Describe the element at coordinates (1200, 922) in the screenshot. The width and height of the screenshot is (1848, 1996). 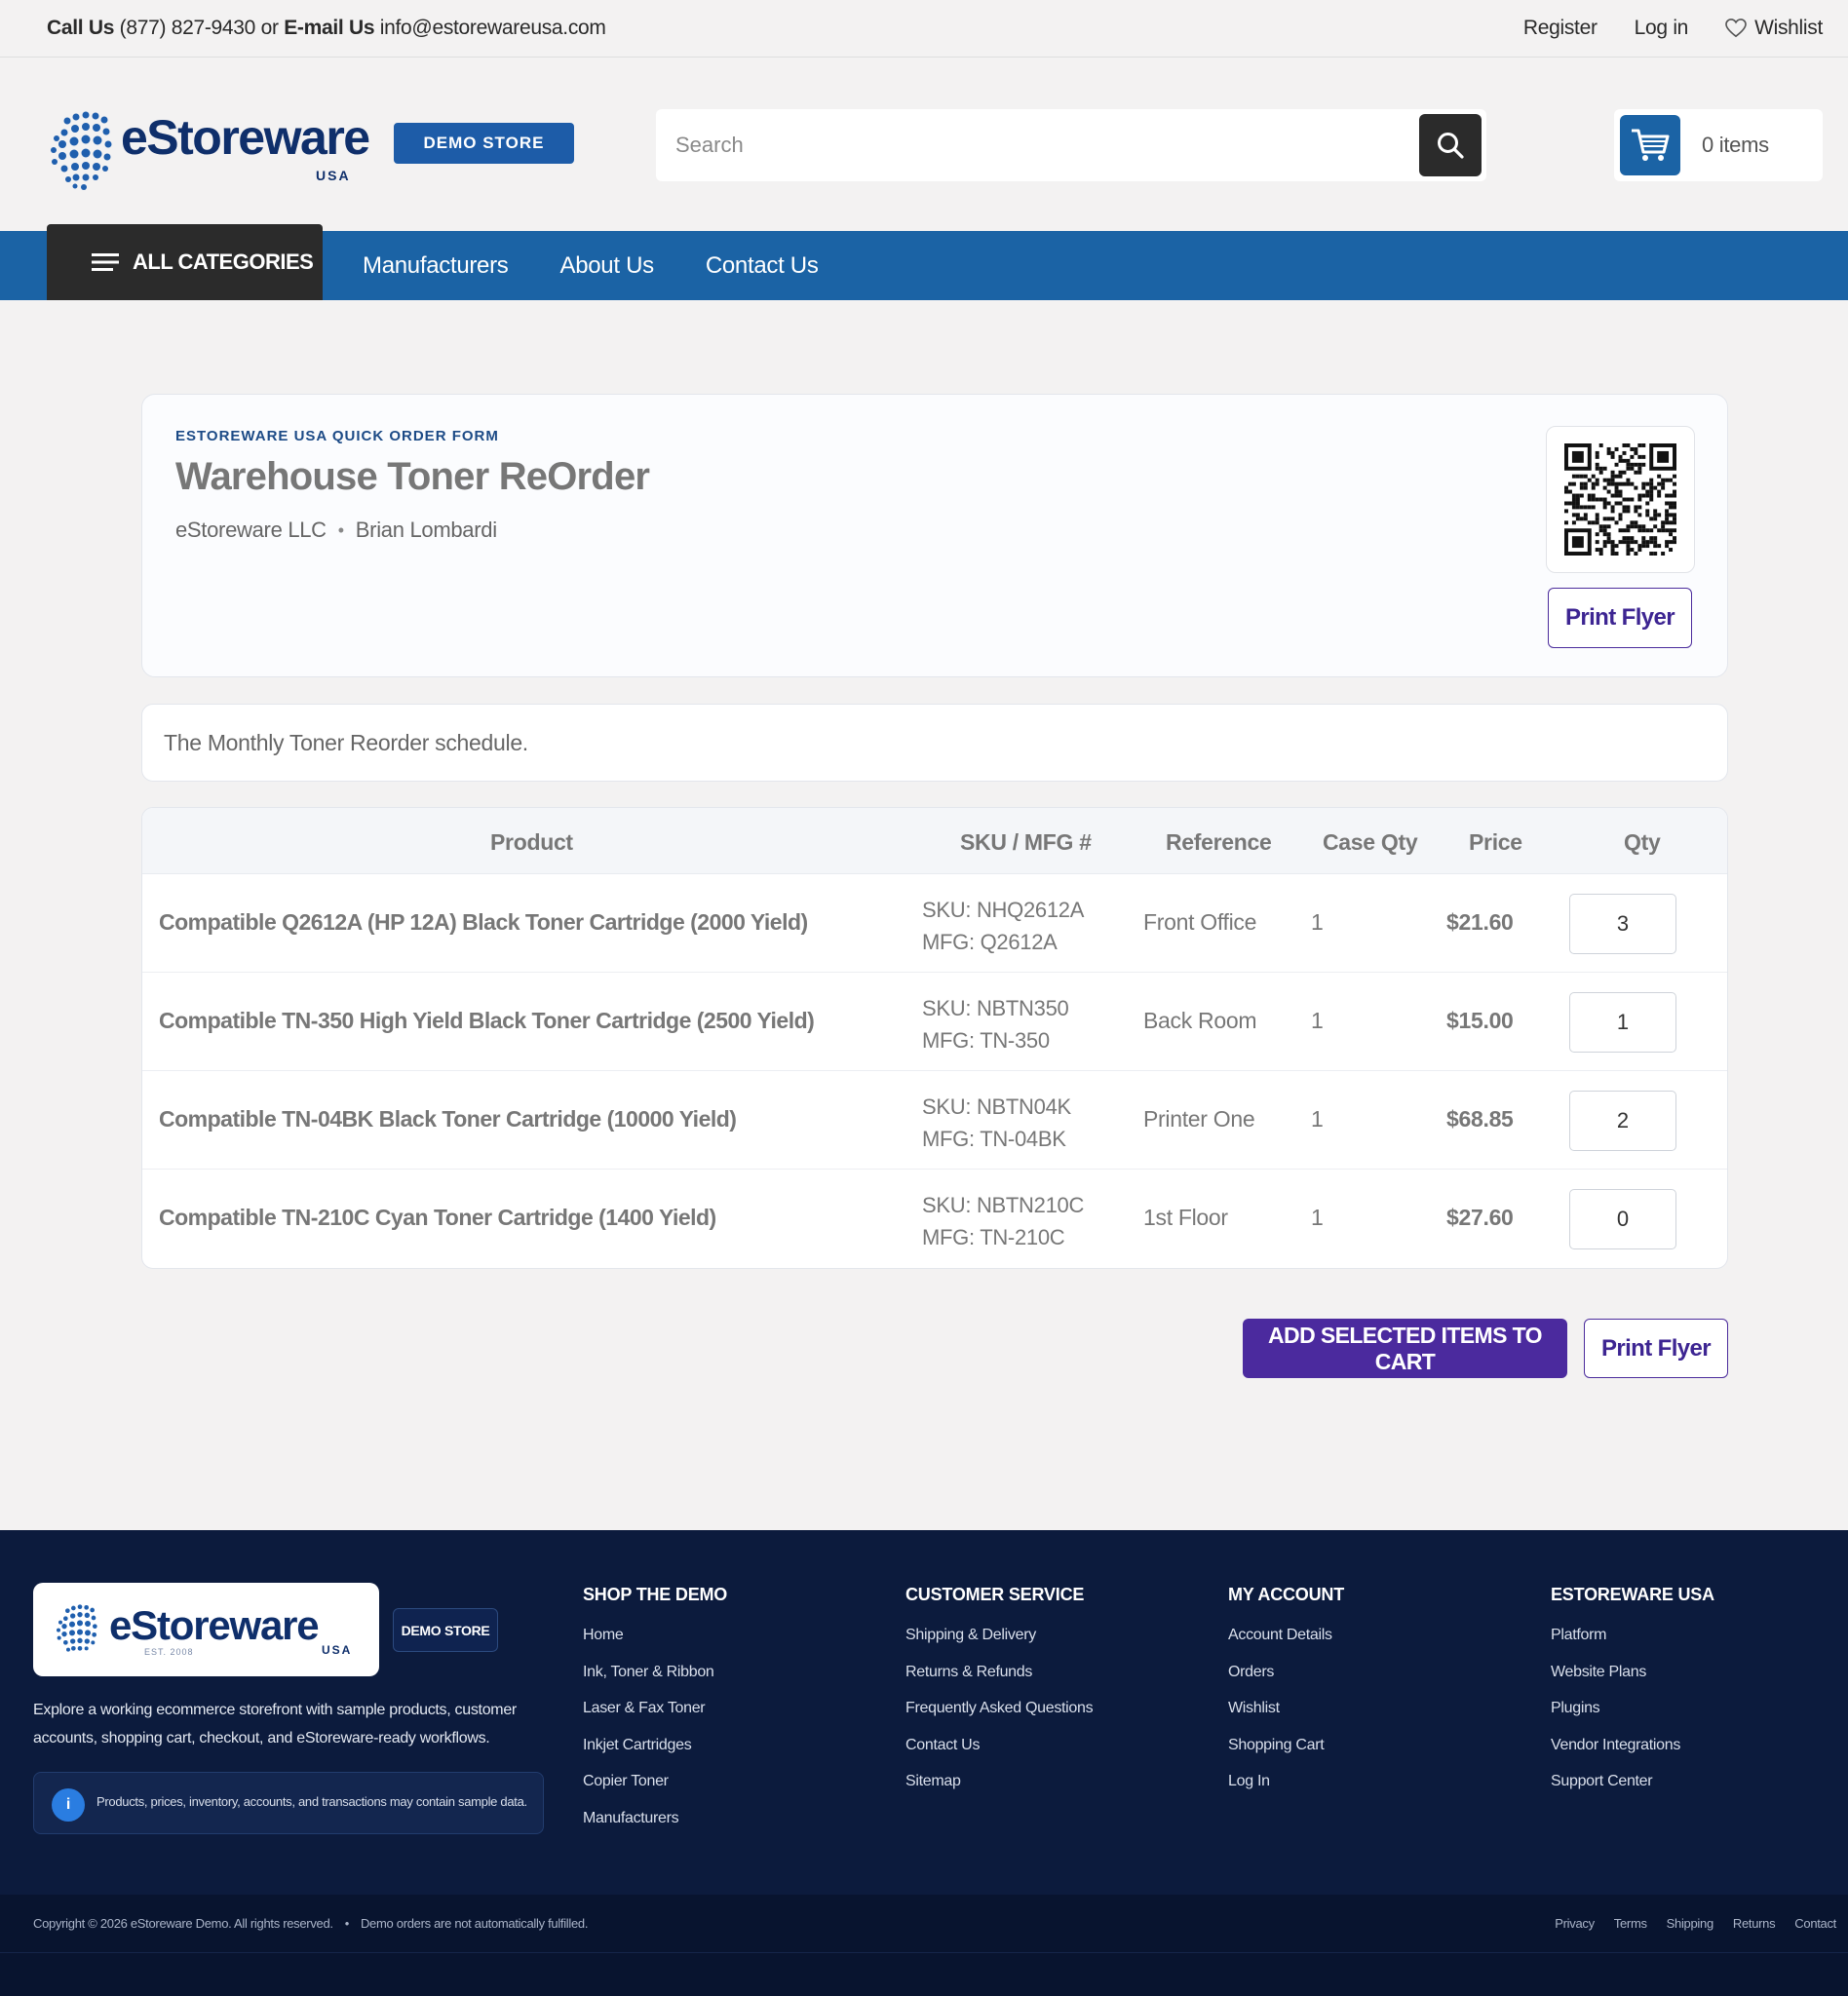
I see `reference: Front Office` at that location.